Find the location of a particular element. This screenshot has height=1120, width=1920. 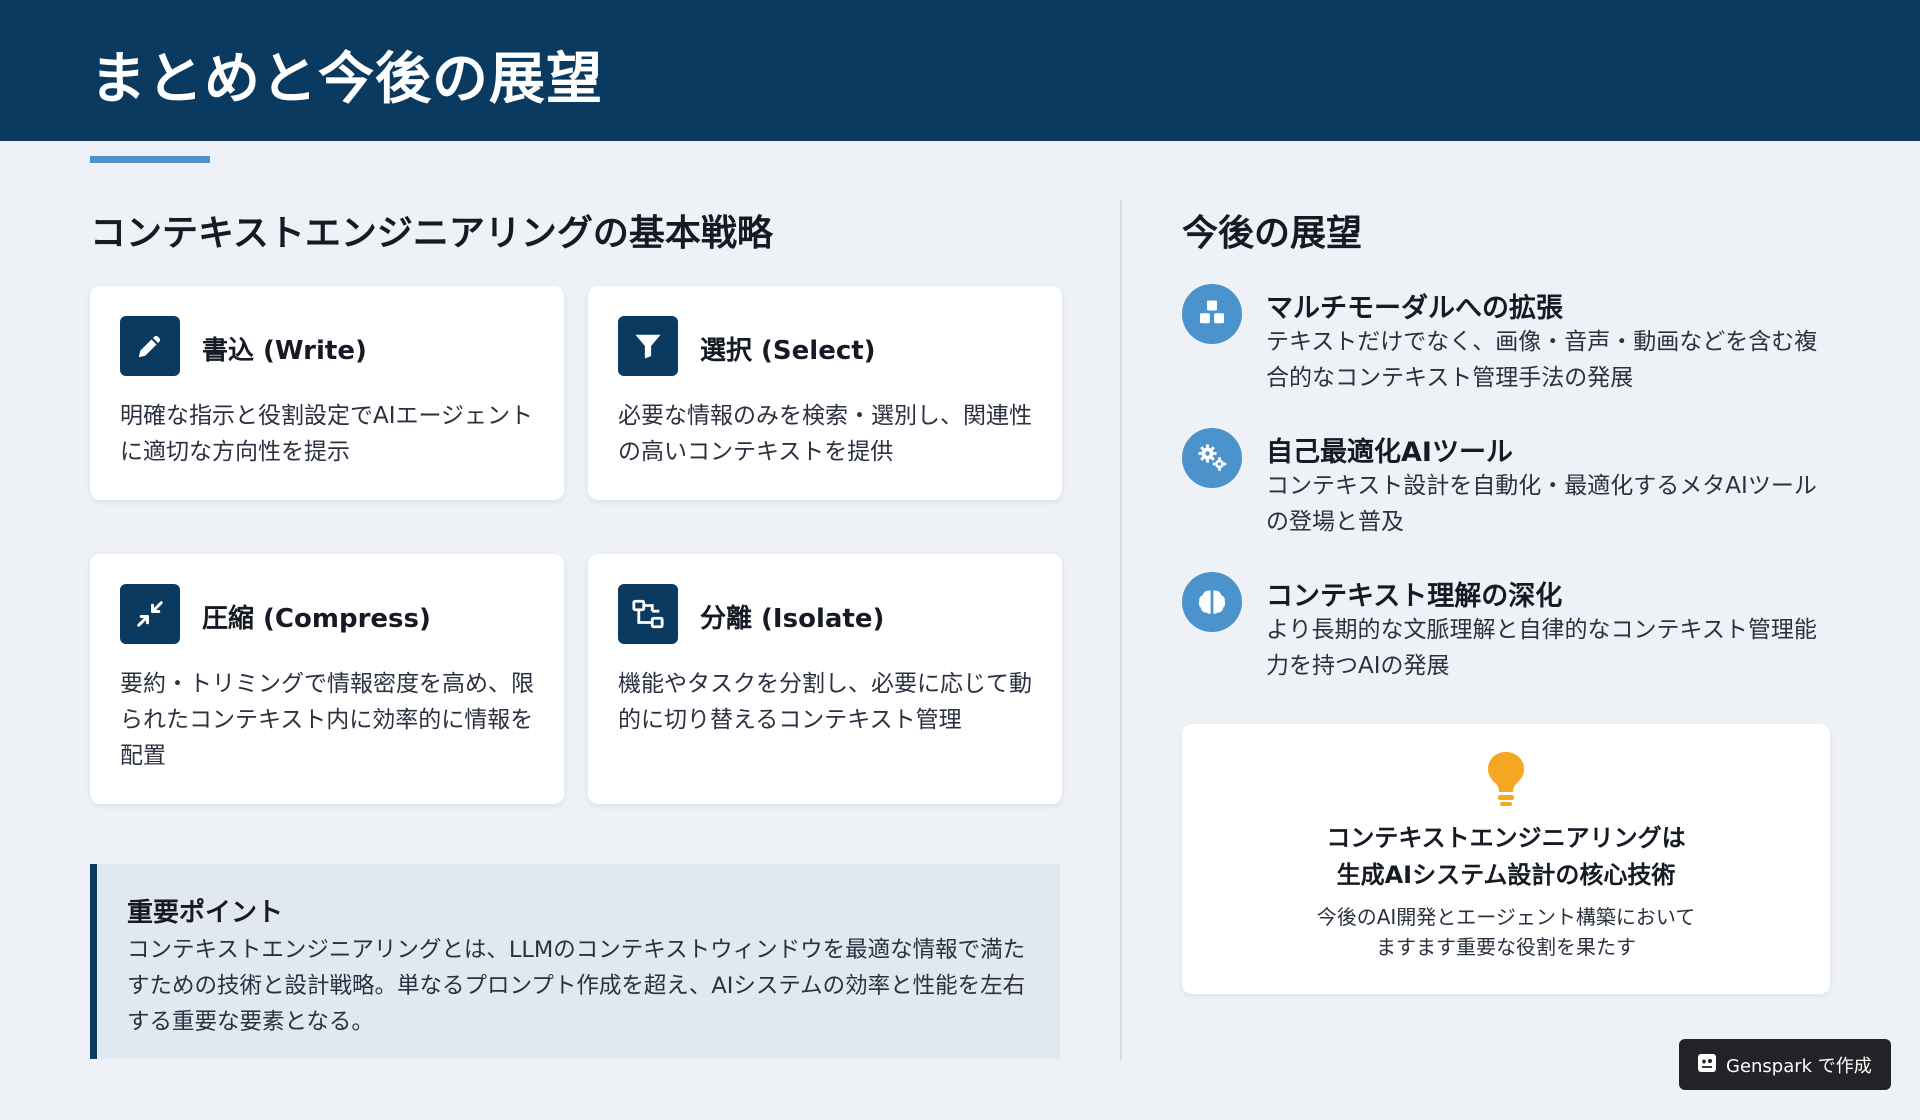

lightbulb-icon is located at coordinates (1506, 779).